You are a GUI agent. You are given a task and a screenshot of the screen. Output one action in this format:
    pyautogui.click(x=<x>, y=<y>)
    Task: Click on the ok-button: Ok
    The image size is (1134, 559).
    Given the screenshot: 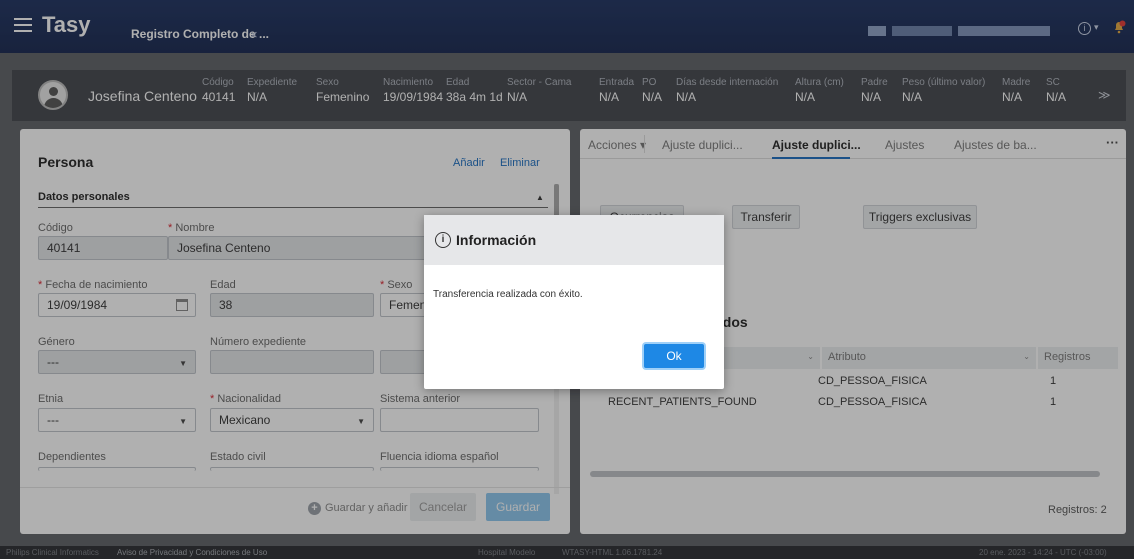 What is the action you would take?
    pyautogui.click(x=674, y=356)
    